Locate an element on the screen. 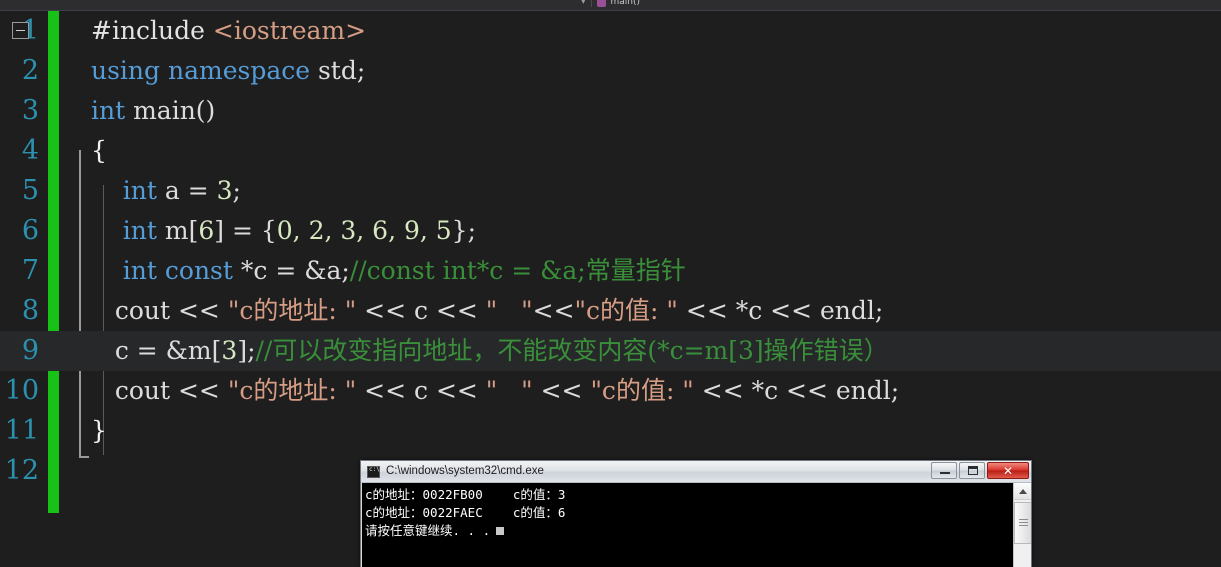 The width and height of the screenshot is (1221, 567). code-token: 0, 2, 3, 6, 9, 5 is located at coordinates (364, 230).